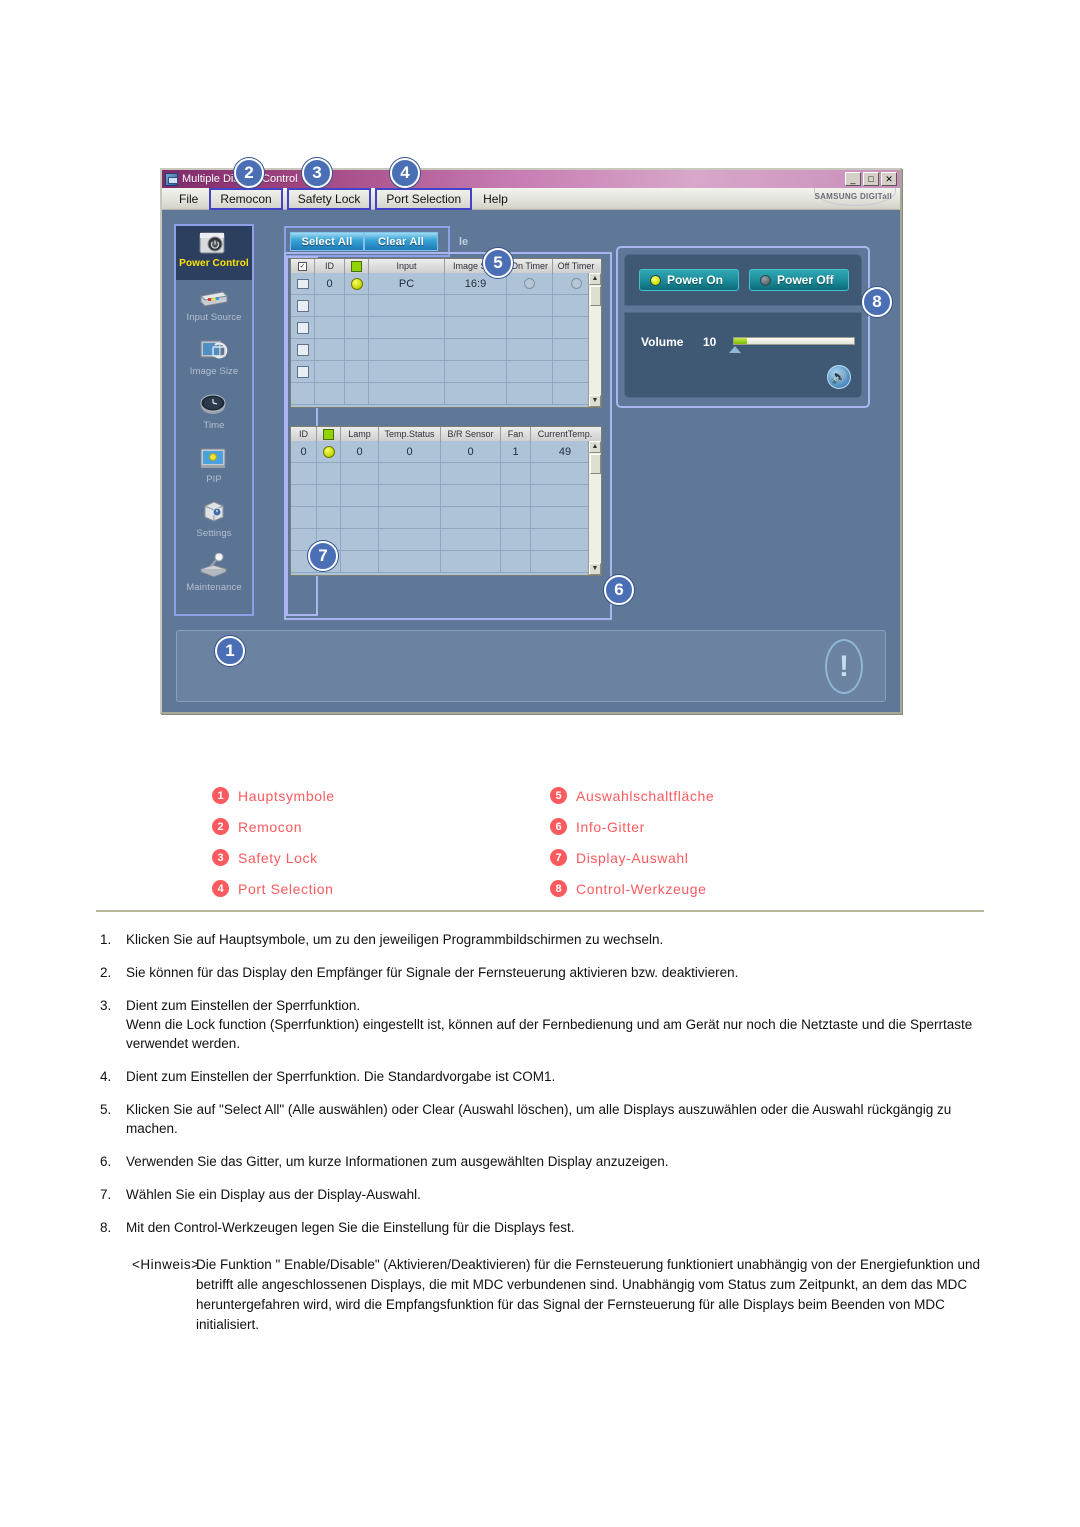 This screenshot has height=1527, width=1080. I want to click on header-on-timer: On Timer, so click(530, 266).